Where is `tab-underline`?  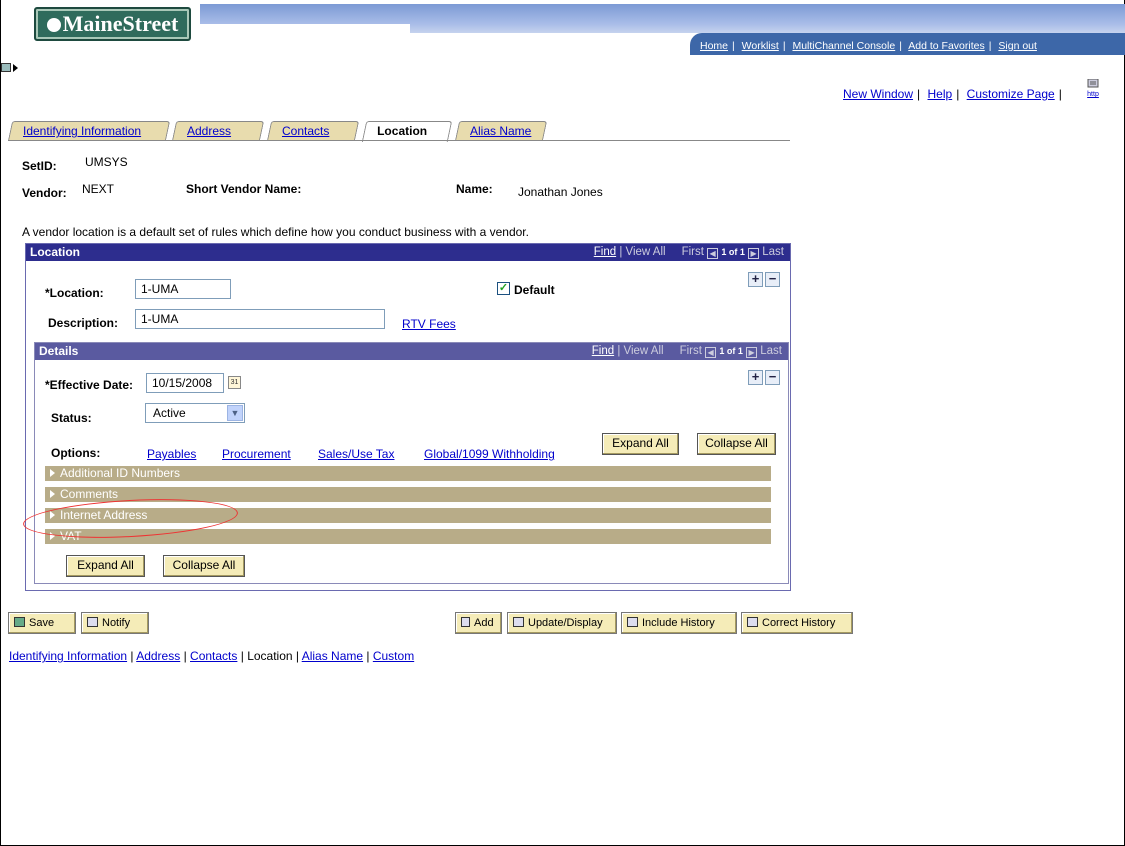
tab-underline is located at coordinates (399, 140).